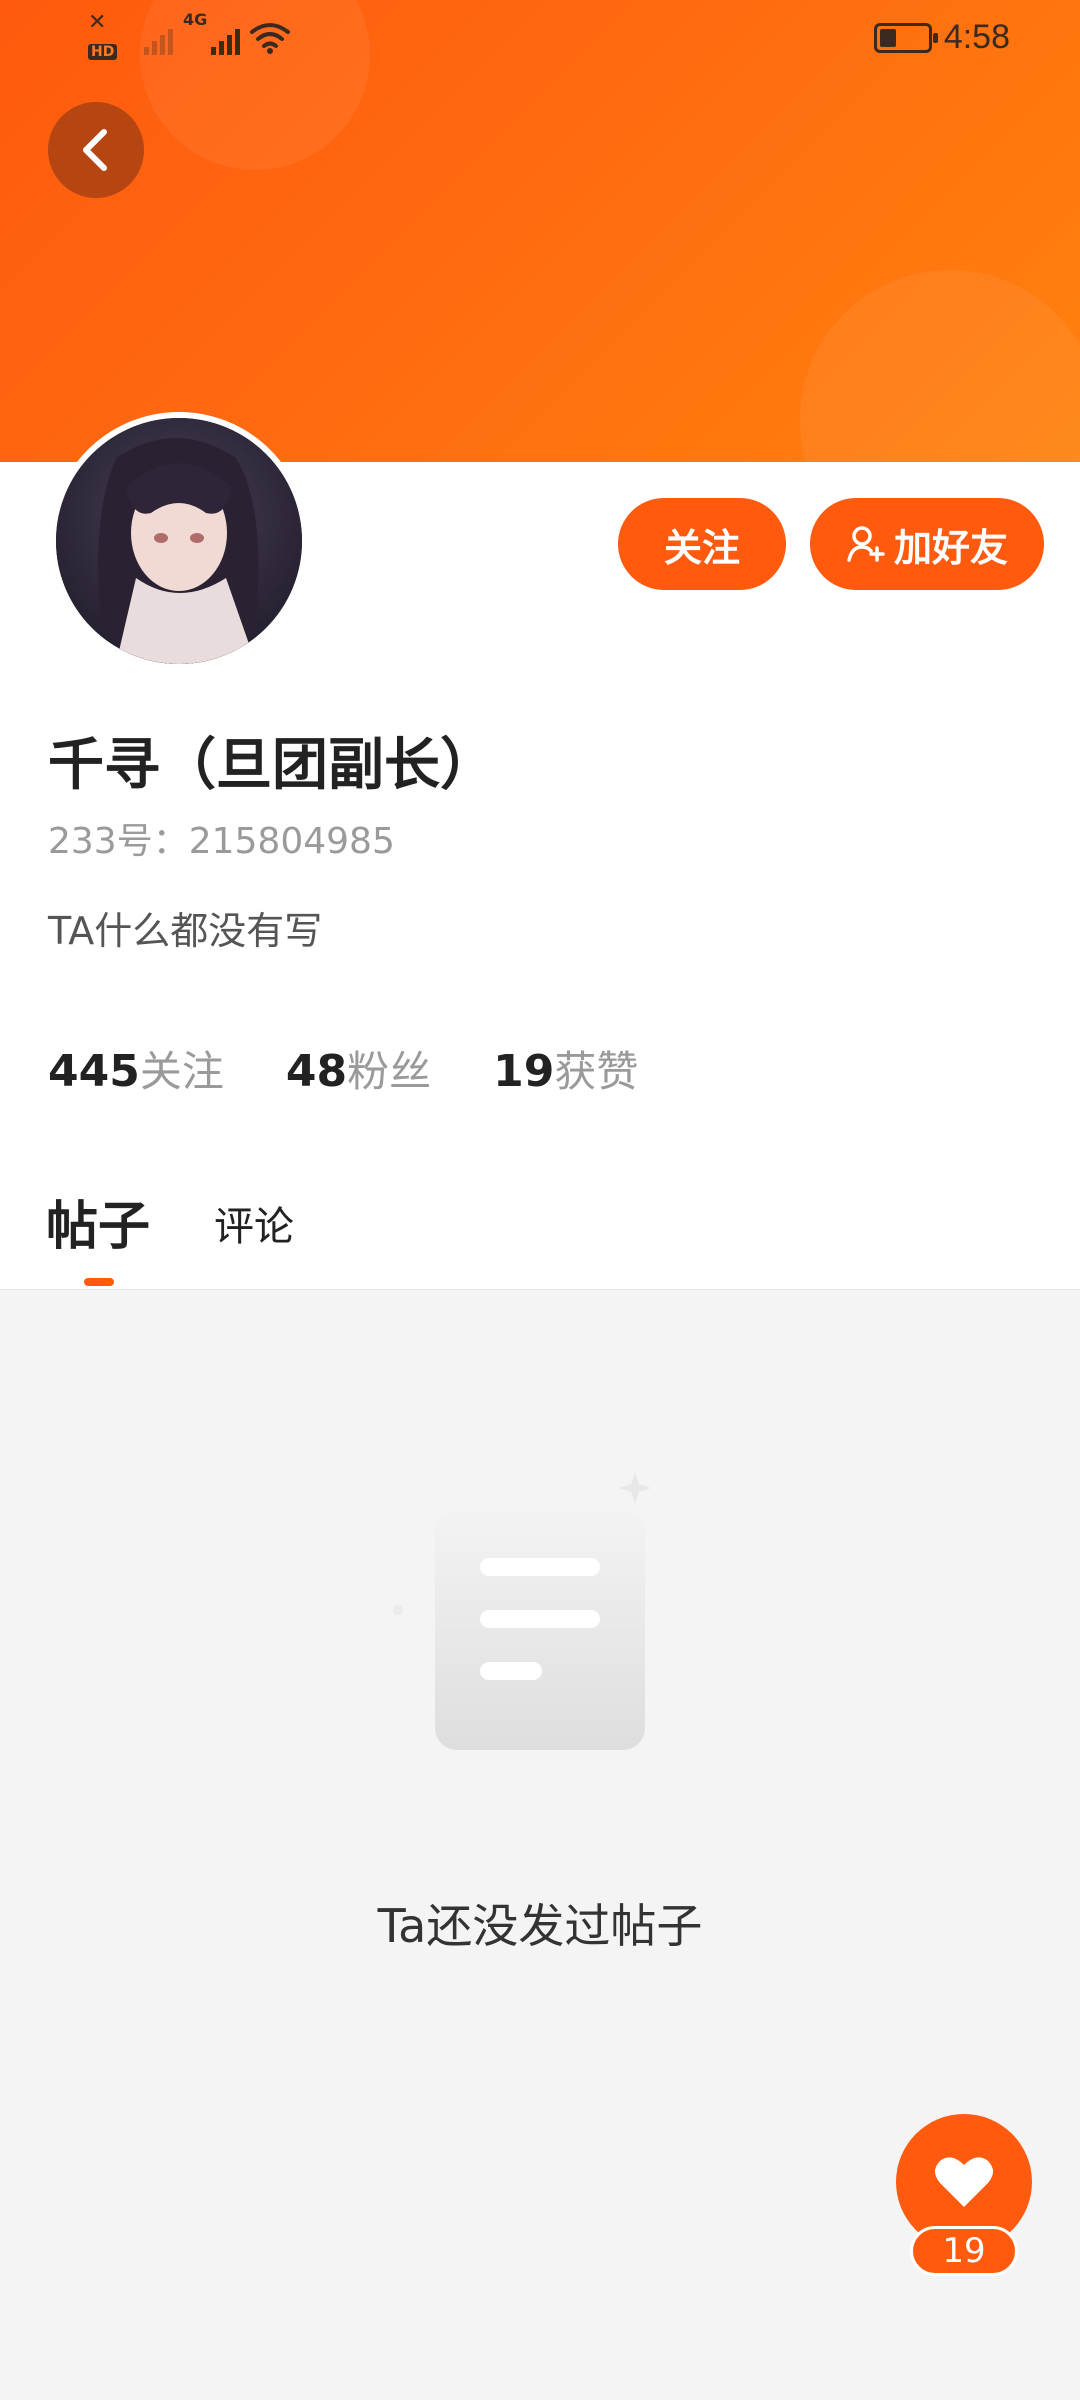  I want to click on tab-divider, so click(540, 1289).